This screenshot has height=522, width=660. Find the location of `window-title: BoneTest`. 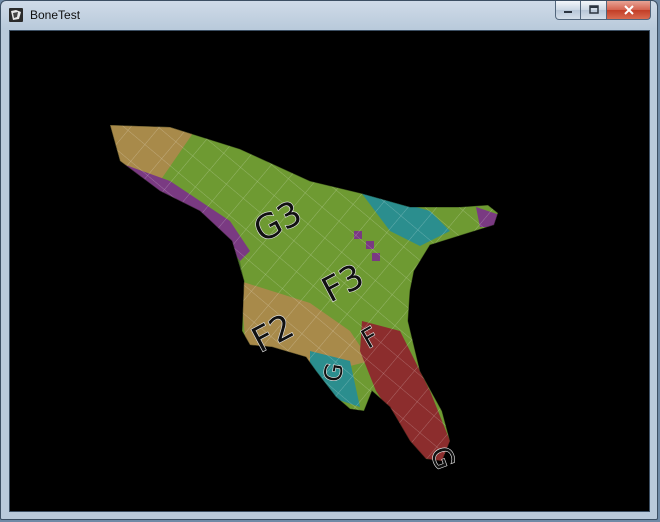

window-title: BoneTest is located at coordinates (55, 15).